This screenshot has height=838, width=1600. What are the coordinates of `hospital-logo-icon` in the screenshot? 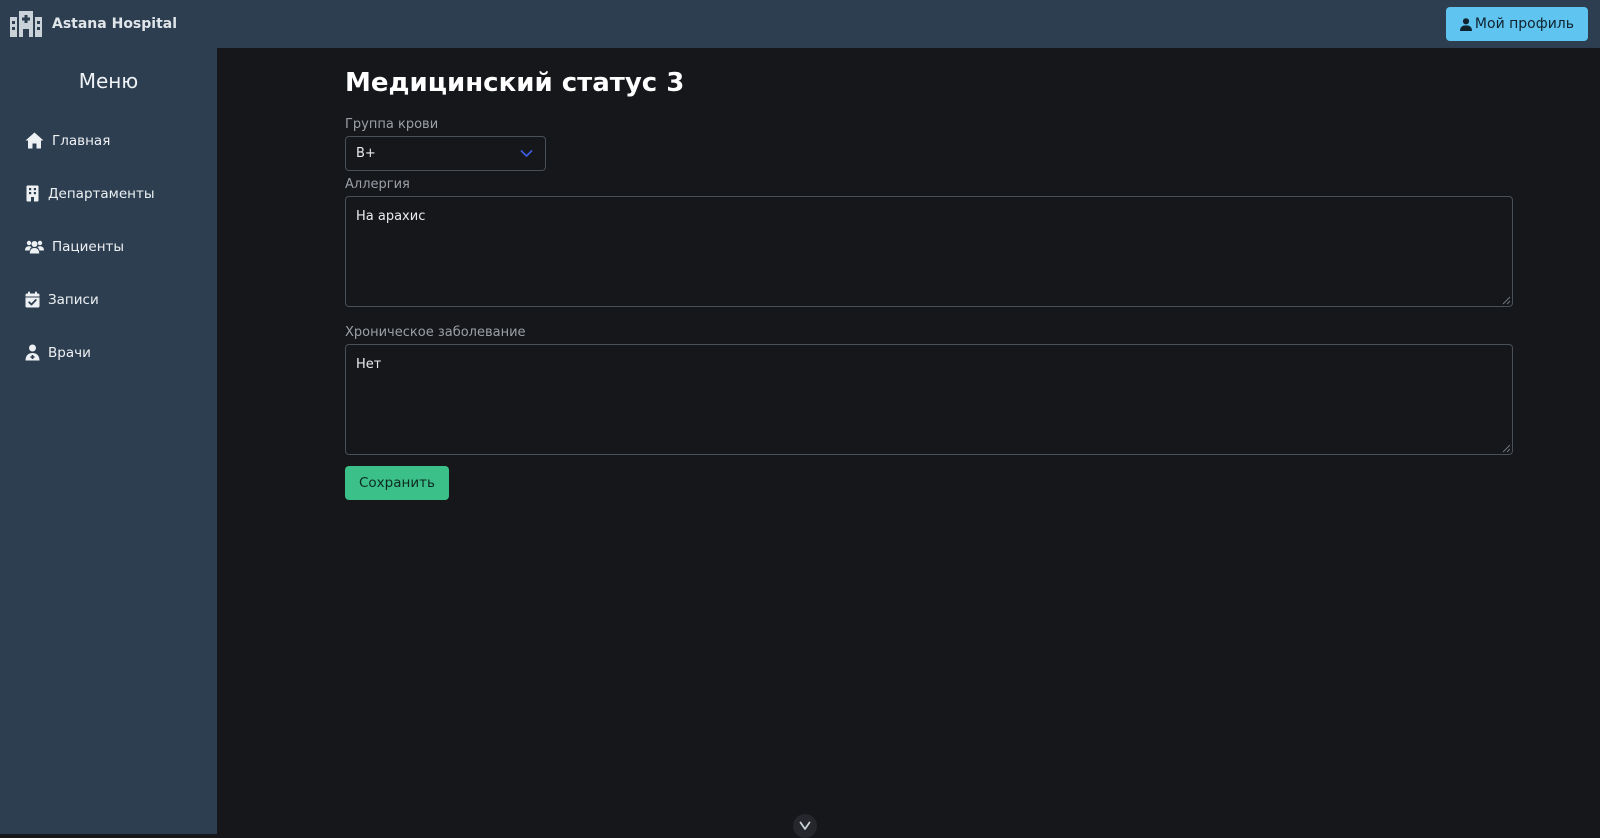 It's located at (26, 24).